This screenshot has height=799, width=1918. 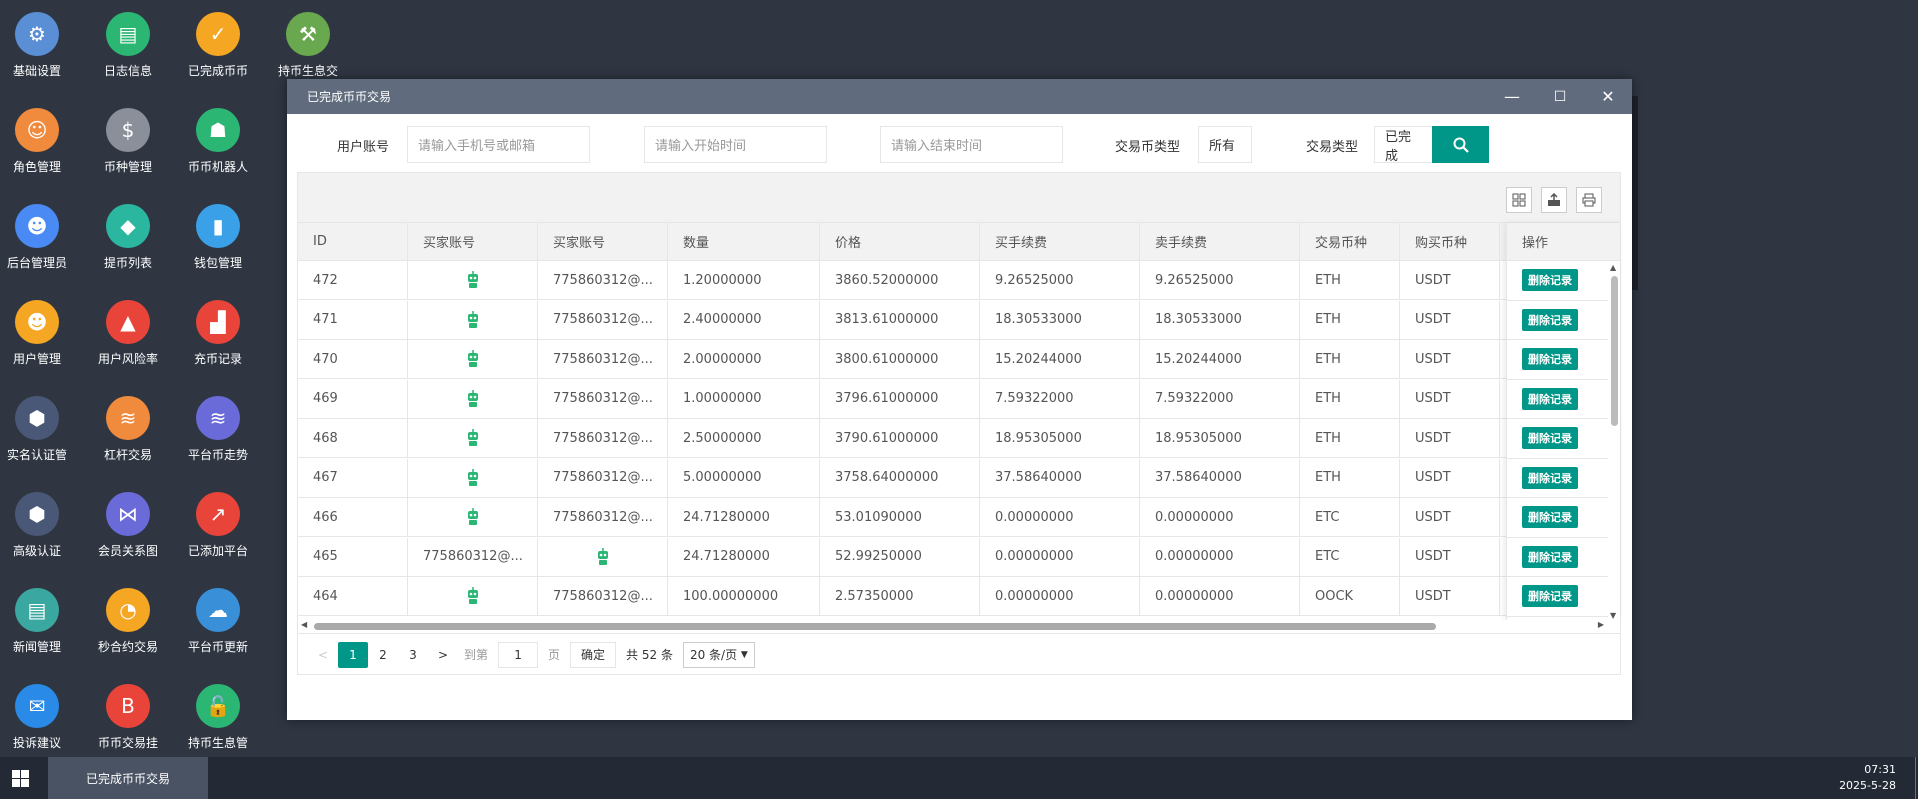 What do you see at coordinates (959, 96) in the screenshot?
I see `window-titlebar: 已完成币币交易 — ☐ ✕` at bounding box center [959, 96].